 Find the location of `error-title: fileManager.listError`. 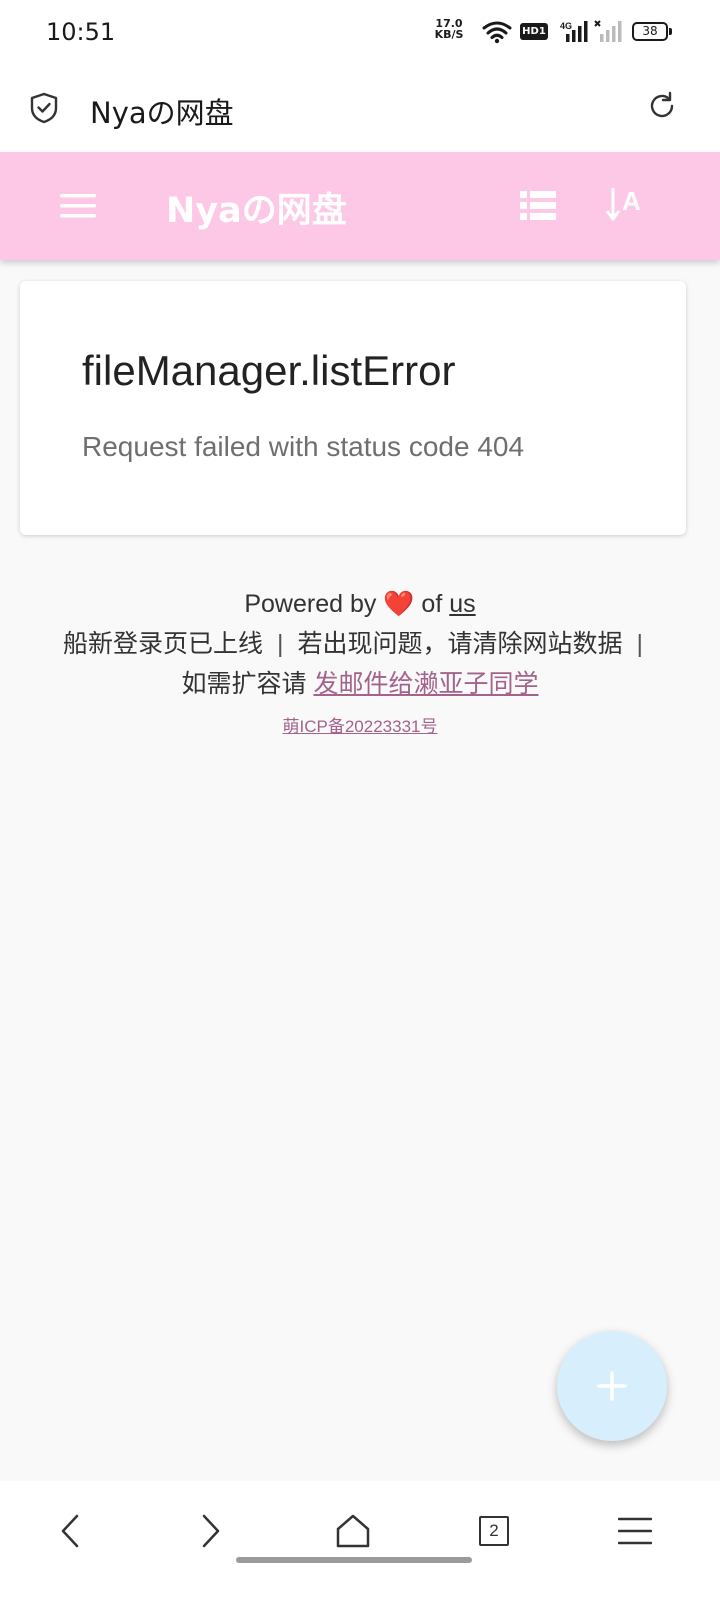

error-title: fileManager.listError is located at coordinates (269, 370).